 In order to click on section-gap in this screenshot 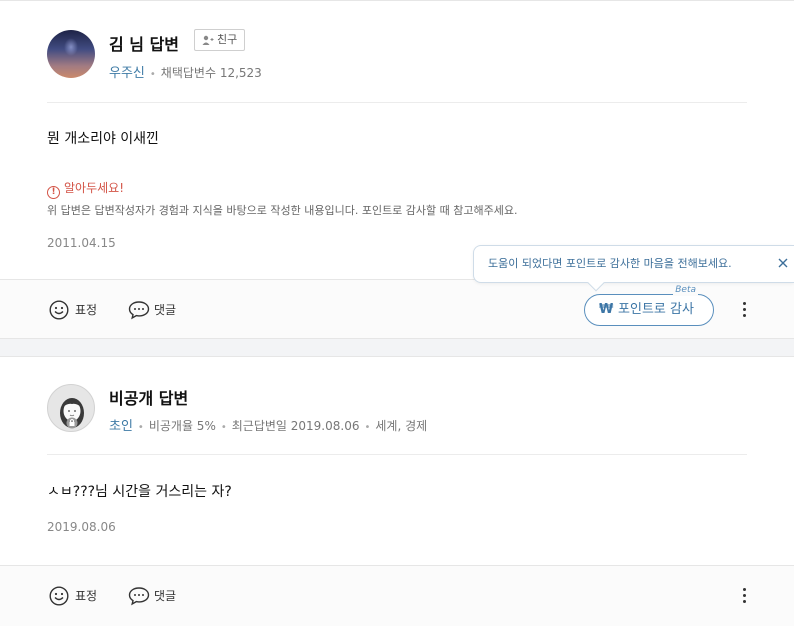, I will do `click(397, 347)`.